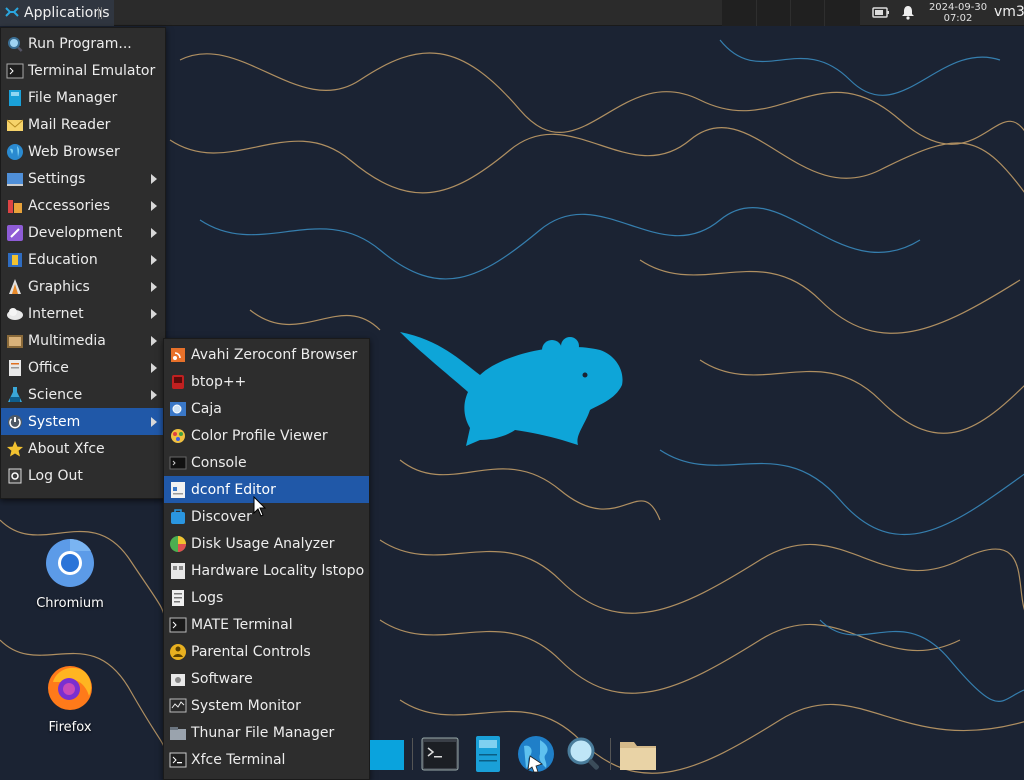 Image resolution: width=1024 pixels, height=780 pixels. What do you see at coordinates (83, 151) in the screenshot?
I see `menu-item-web-browser: Web Browser` at bounding box center [83, 151].